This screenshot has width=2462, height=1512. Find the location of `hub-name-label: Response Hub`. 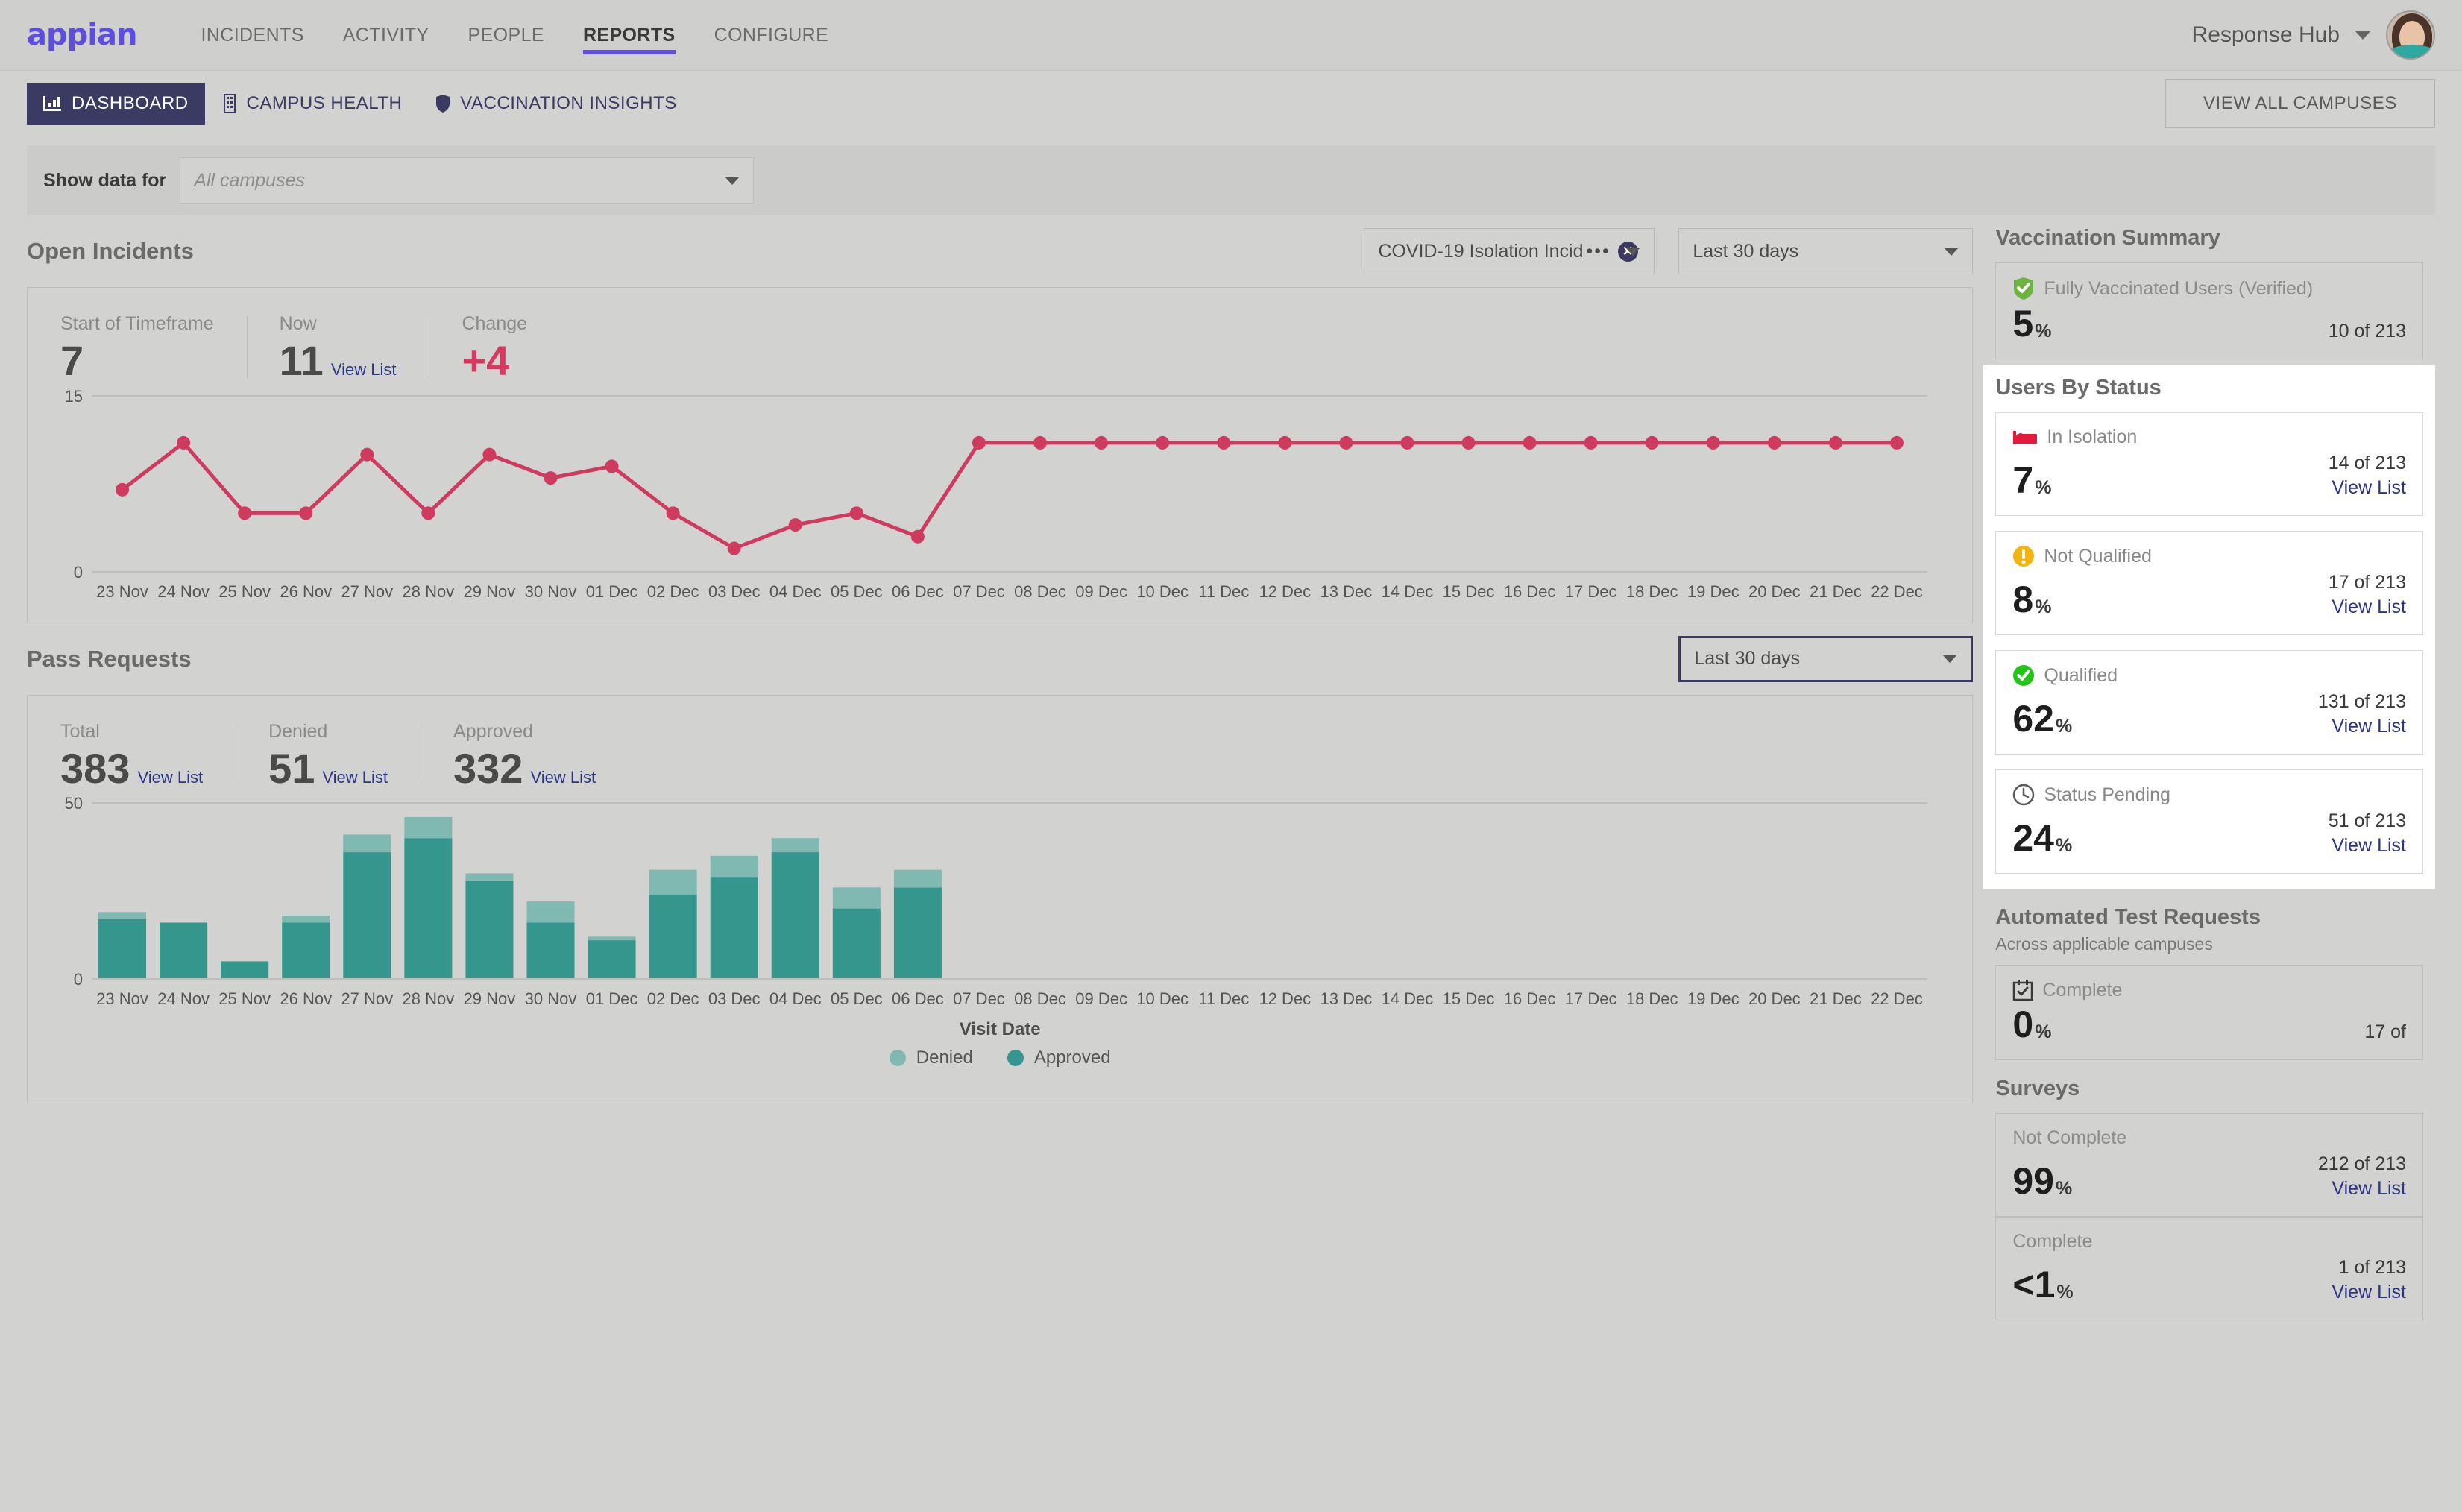

hub-name-label: Response Hub is located at coordinates (2266, 35).